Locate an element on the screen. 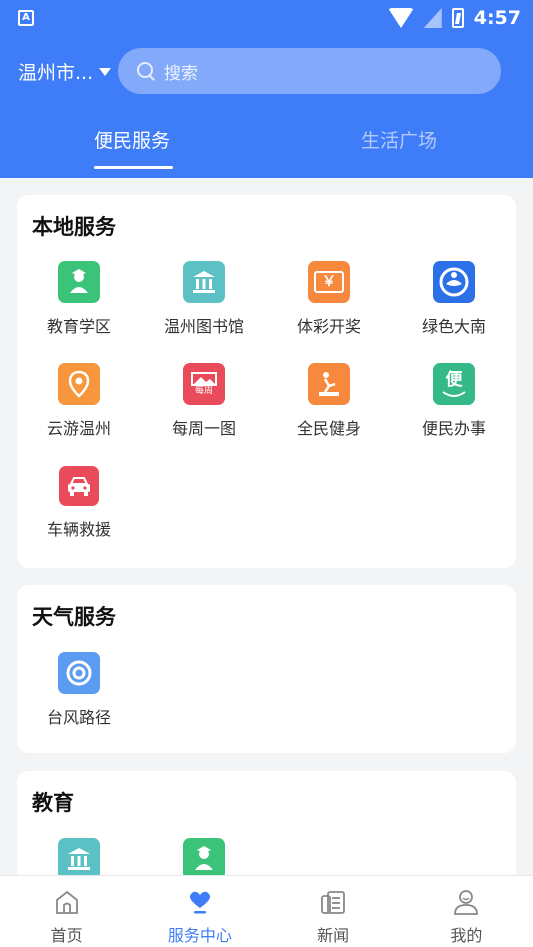 The height and width of the screenshot is (947, 533). typhoon-icon is located at coordinates (79, 673).